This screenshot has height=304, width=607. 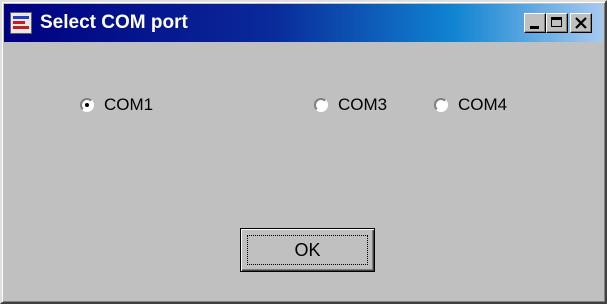 What do you see at coordinates (535, 23) in the screenshot?
I see `minimize-button` at bounding box center [535, 23].